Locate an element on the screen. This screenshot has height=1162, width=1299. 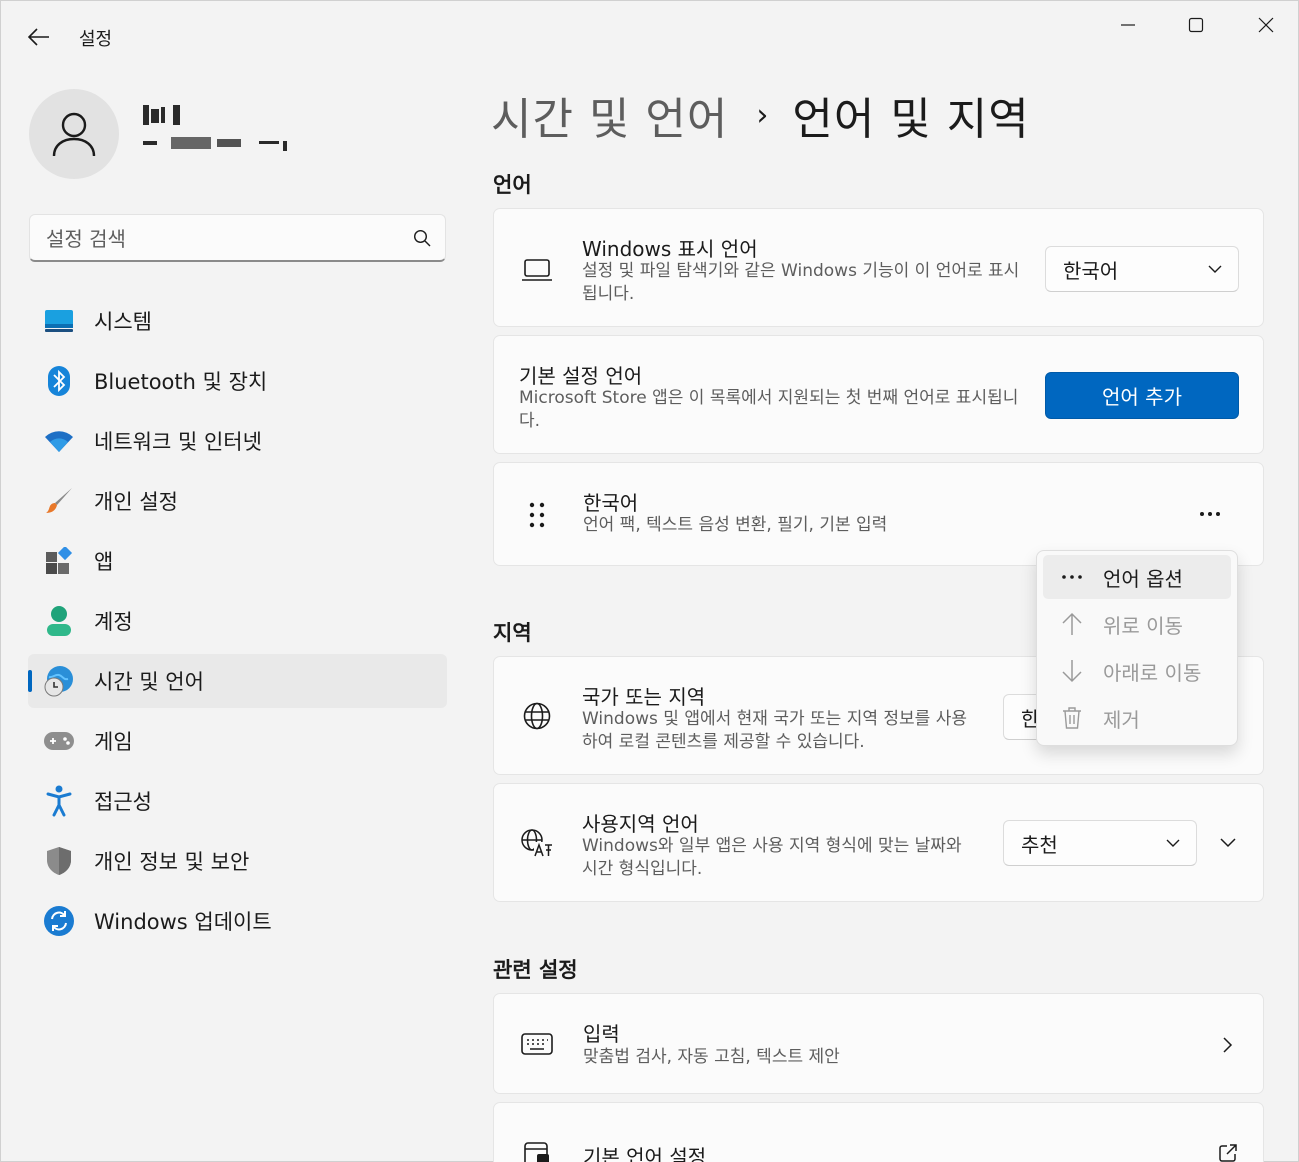
sidebar-item-privacy: 개인 정보 및 보안 is located at coordinates (237, 861).